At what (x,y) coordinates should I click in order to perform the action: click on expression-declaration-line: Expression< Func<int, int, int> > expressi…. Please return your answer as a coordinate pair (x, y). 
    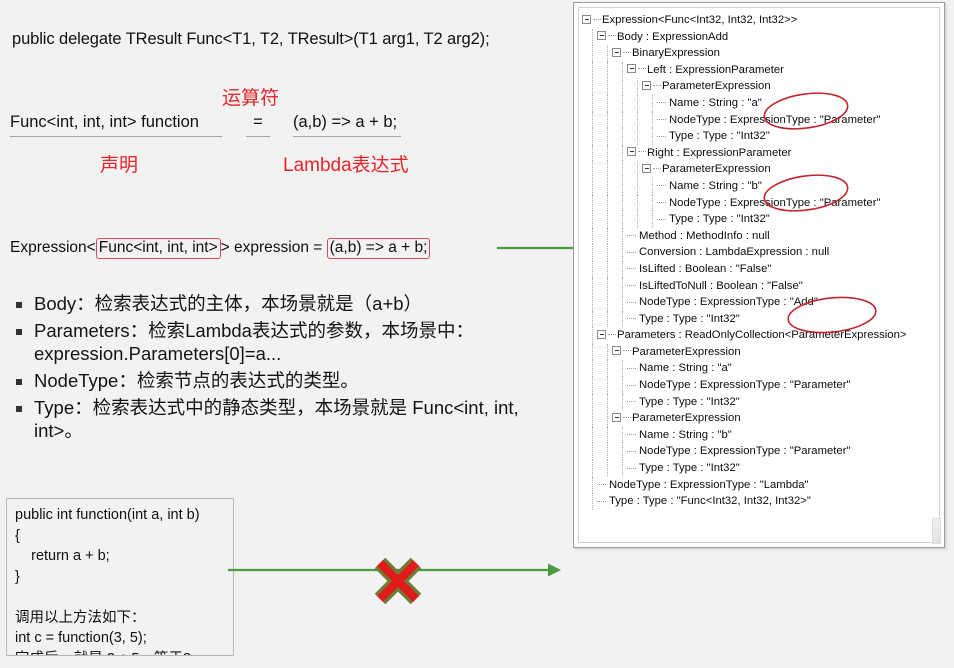
    Looking at the image, I should click on (220, 248).